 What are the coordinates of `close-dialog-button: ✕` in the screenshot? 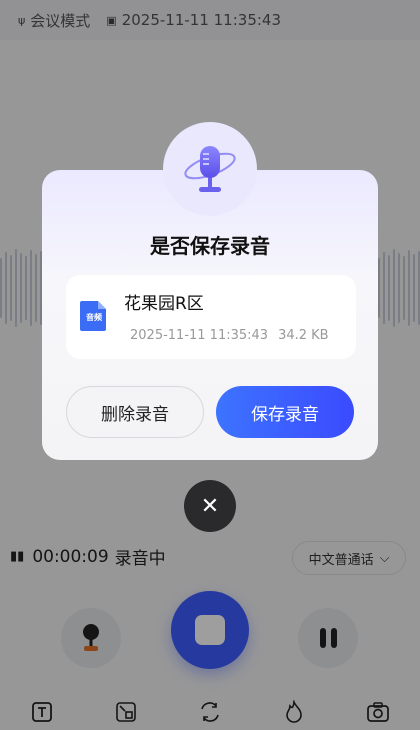 It's located at (210, 506).